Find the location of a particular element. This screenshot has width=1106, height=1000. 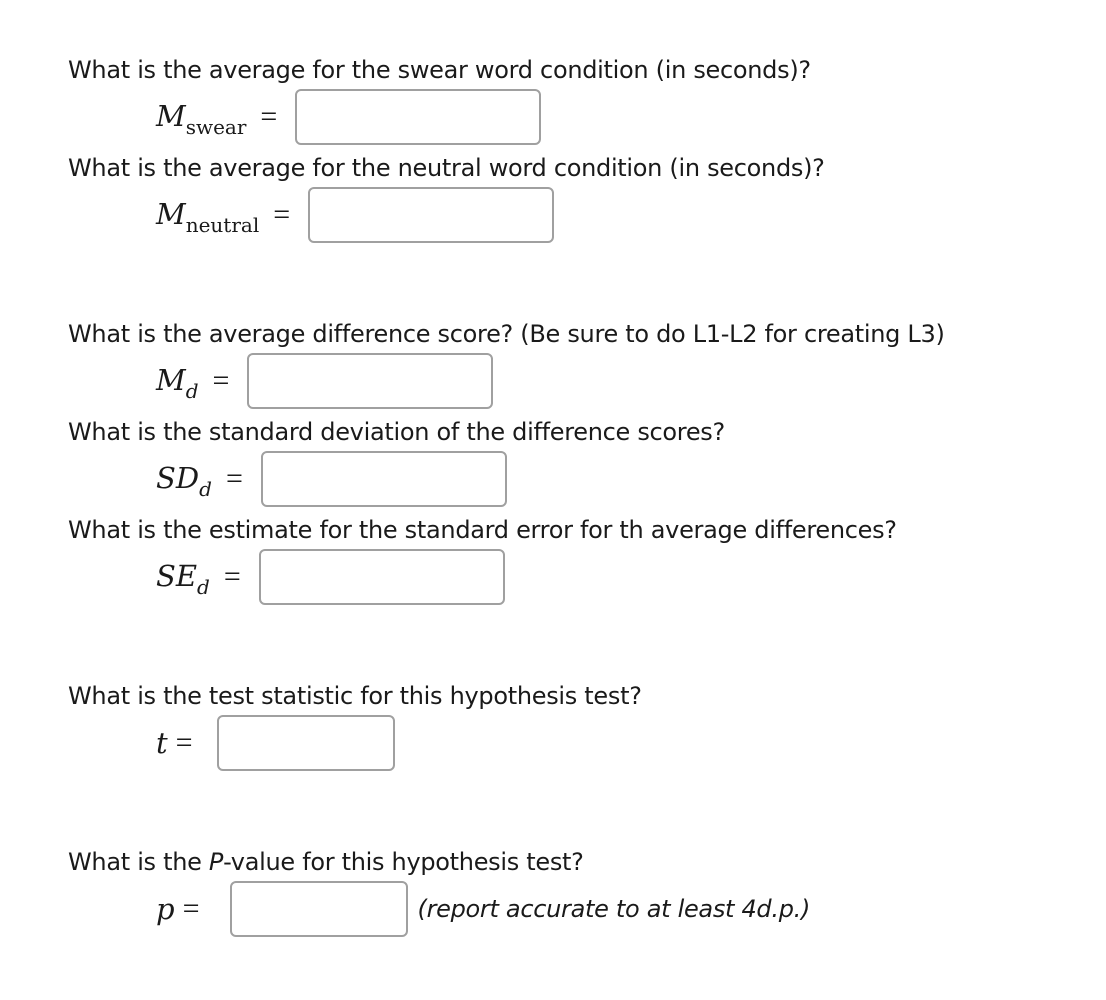

answer-row-se-difference: SEd = is located at coordinates (330, 577).